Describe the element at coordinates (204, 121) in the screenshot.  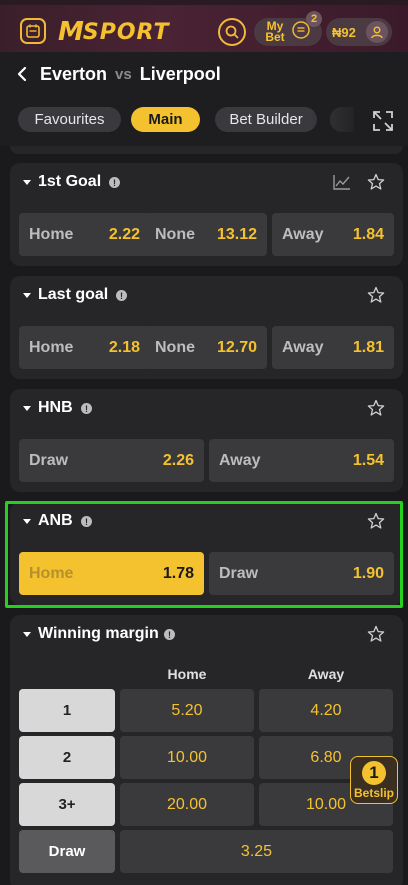
I see `market-tabs: Favourites Main Bet Builder` at that location.